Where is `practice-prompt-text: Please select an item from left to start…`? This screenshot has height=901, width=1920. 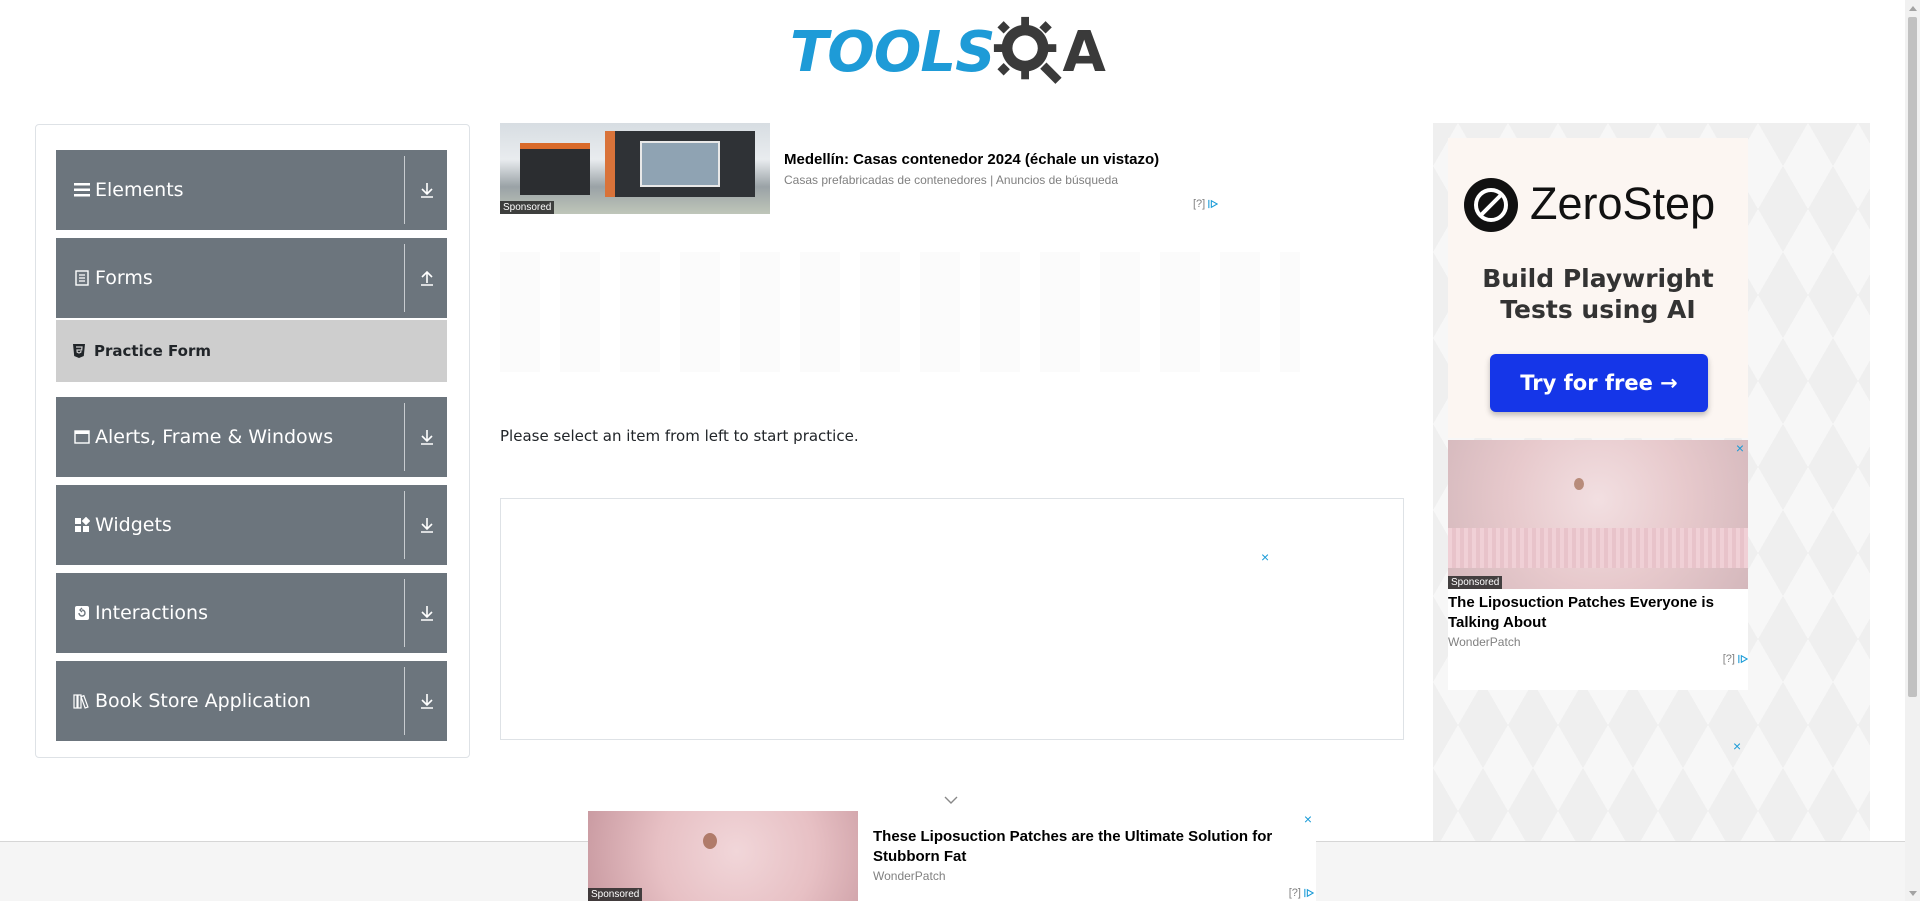
practice-prompt-text: Please select an item from left to start… is located at coordinates (679, 436).